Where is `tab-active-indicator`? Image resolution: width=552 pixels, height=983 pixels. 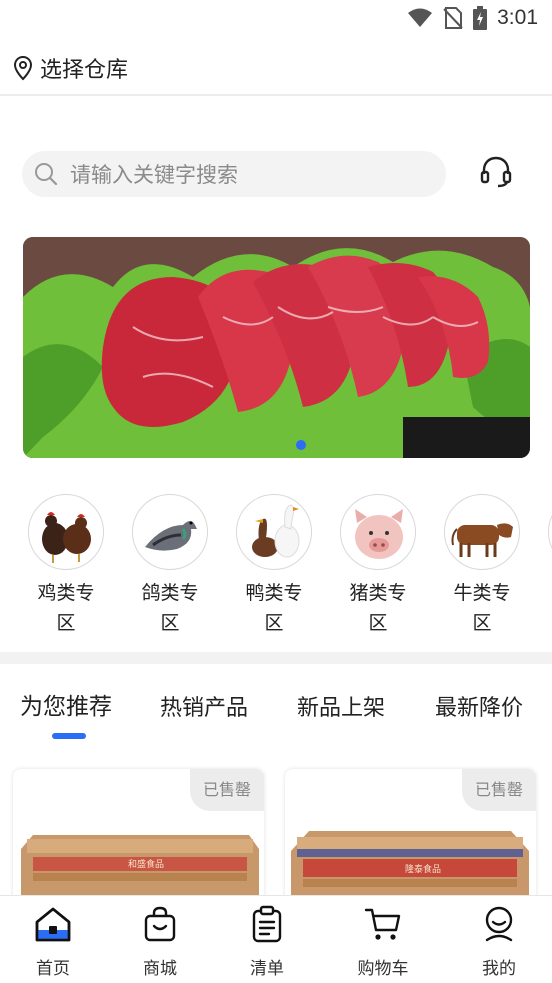 tab-active-indicator is located at coordinates (69, 736).